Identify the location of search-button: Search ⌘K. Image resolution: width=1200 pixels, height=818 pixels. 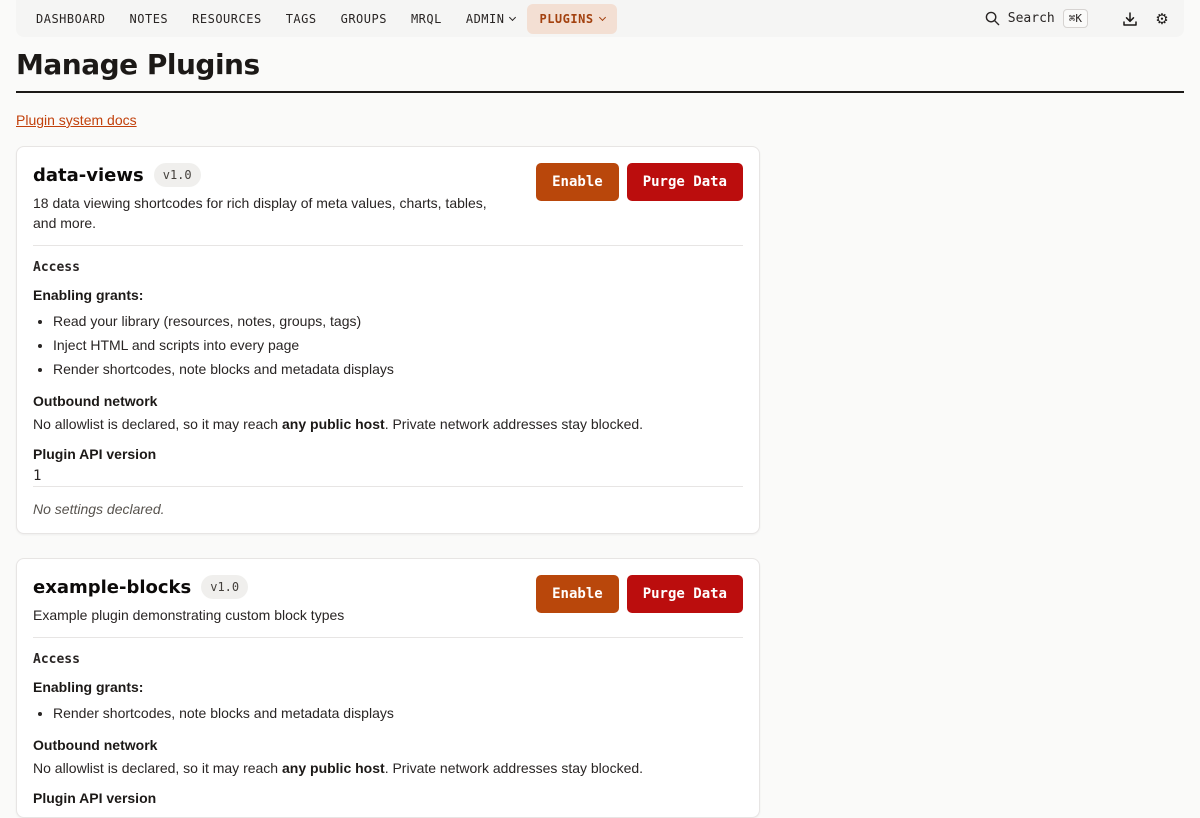
(1036, 18).